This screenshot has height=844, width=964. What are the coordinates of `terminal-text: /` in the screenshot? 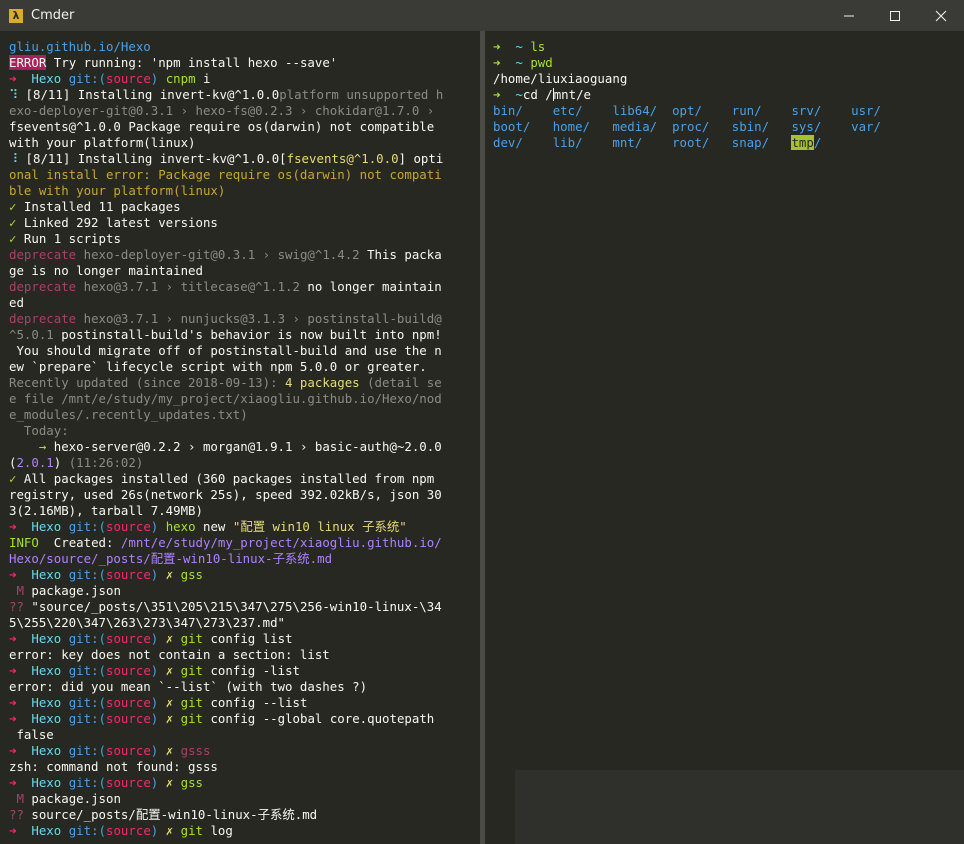 It's located at (817, 142).